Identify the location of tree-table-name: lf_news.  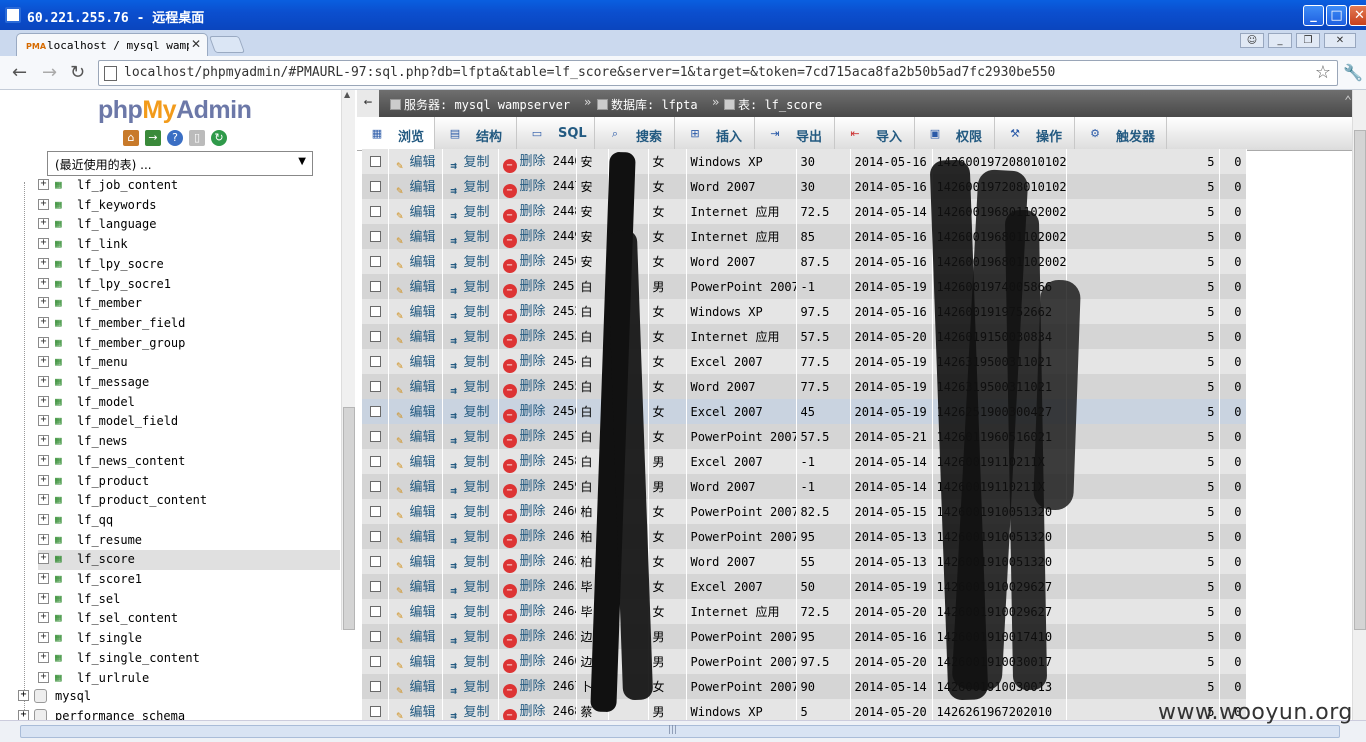
(102, 441).